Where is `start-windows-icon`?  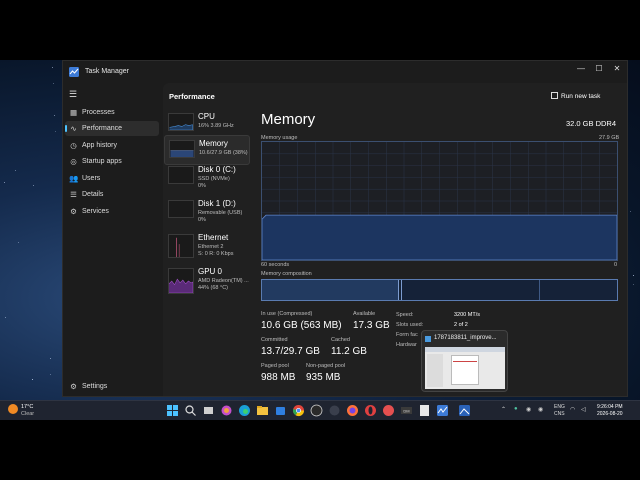 start-windows-icon is located at coordinates (172, 410).